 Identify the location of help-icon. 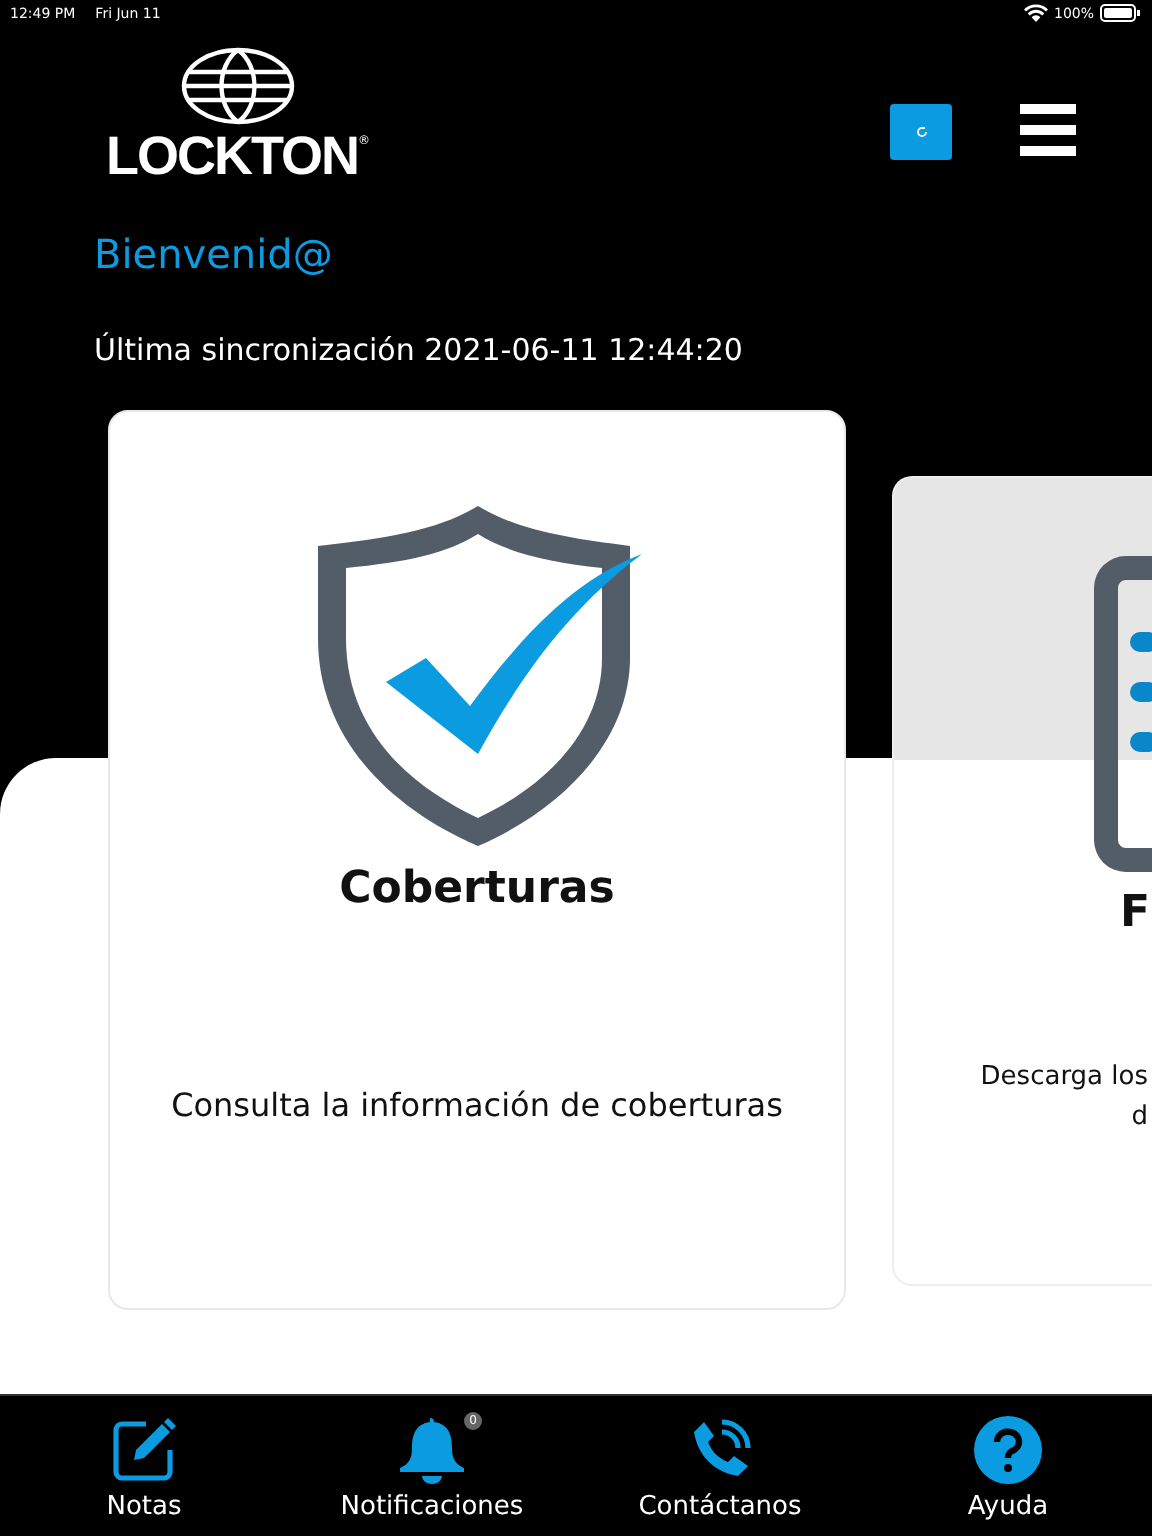
(1008, 1450).